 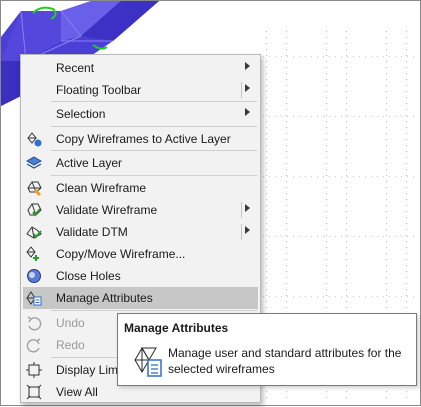 What do you see at coordinates (70, 323) in the screenshot?
I see `menu-item-label: Undo` at bounding box center [70, 323].